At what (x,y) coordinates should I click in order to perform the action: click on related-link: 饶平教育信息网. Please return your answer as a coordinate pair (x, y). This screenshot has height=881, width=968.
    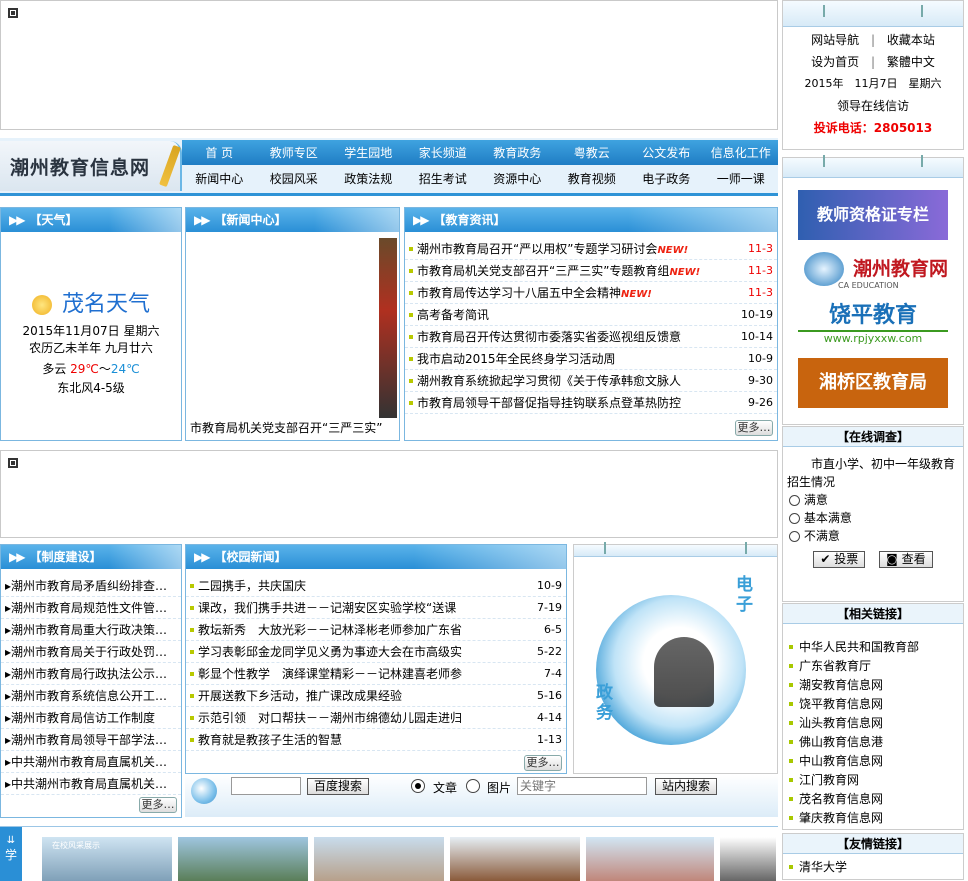
    Looking at the image, I should click on (873, 704).